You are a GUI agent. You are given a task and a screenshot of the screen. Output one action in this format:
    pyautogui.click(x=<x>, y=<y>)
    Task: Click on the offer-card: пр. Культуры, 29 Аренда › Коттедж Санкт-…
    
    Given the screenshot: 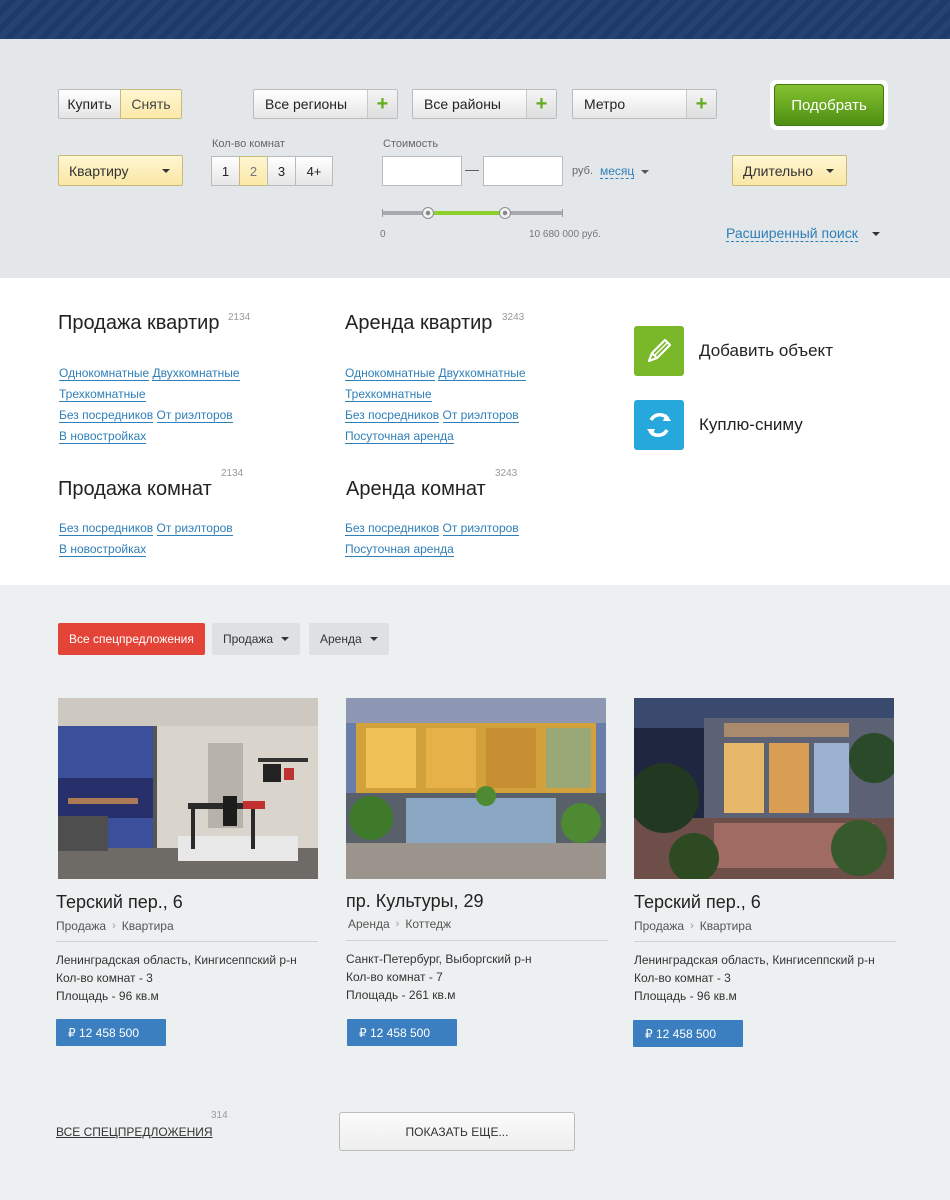 What is the action you would take?
    pyautogui.click(x=477, y=872)
    